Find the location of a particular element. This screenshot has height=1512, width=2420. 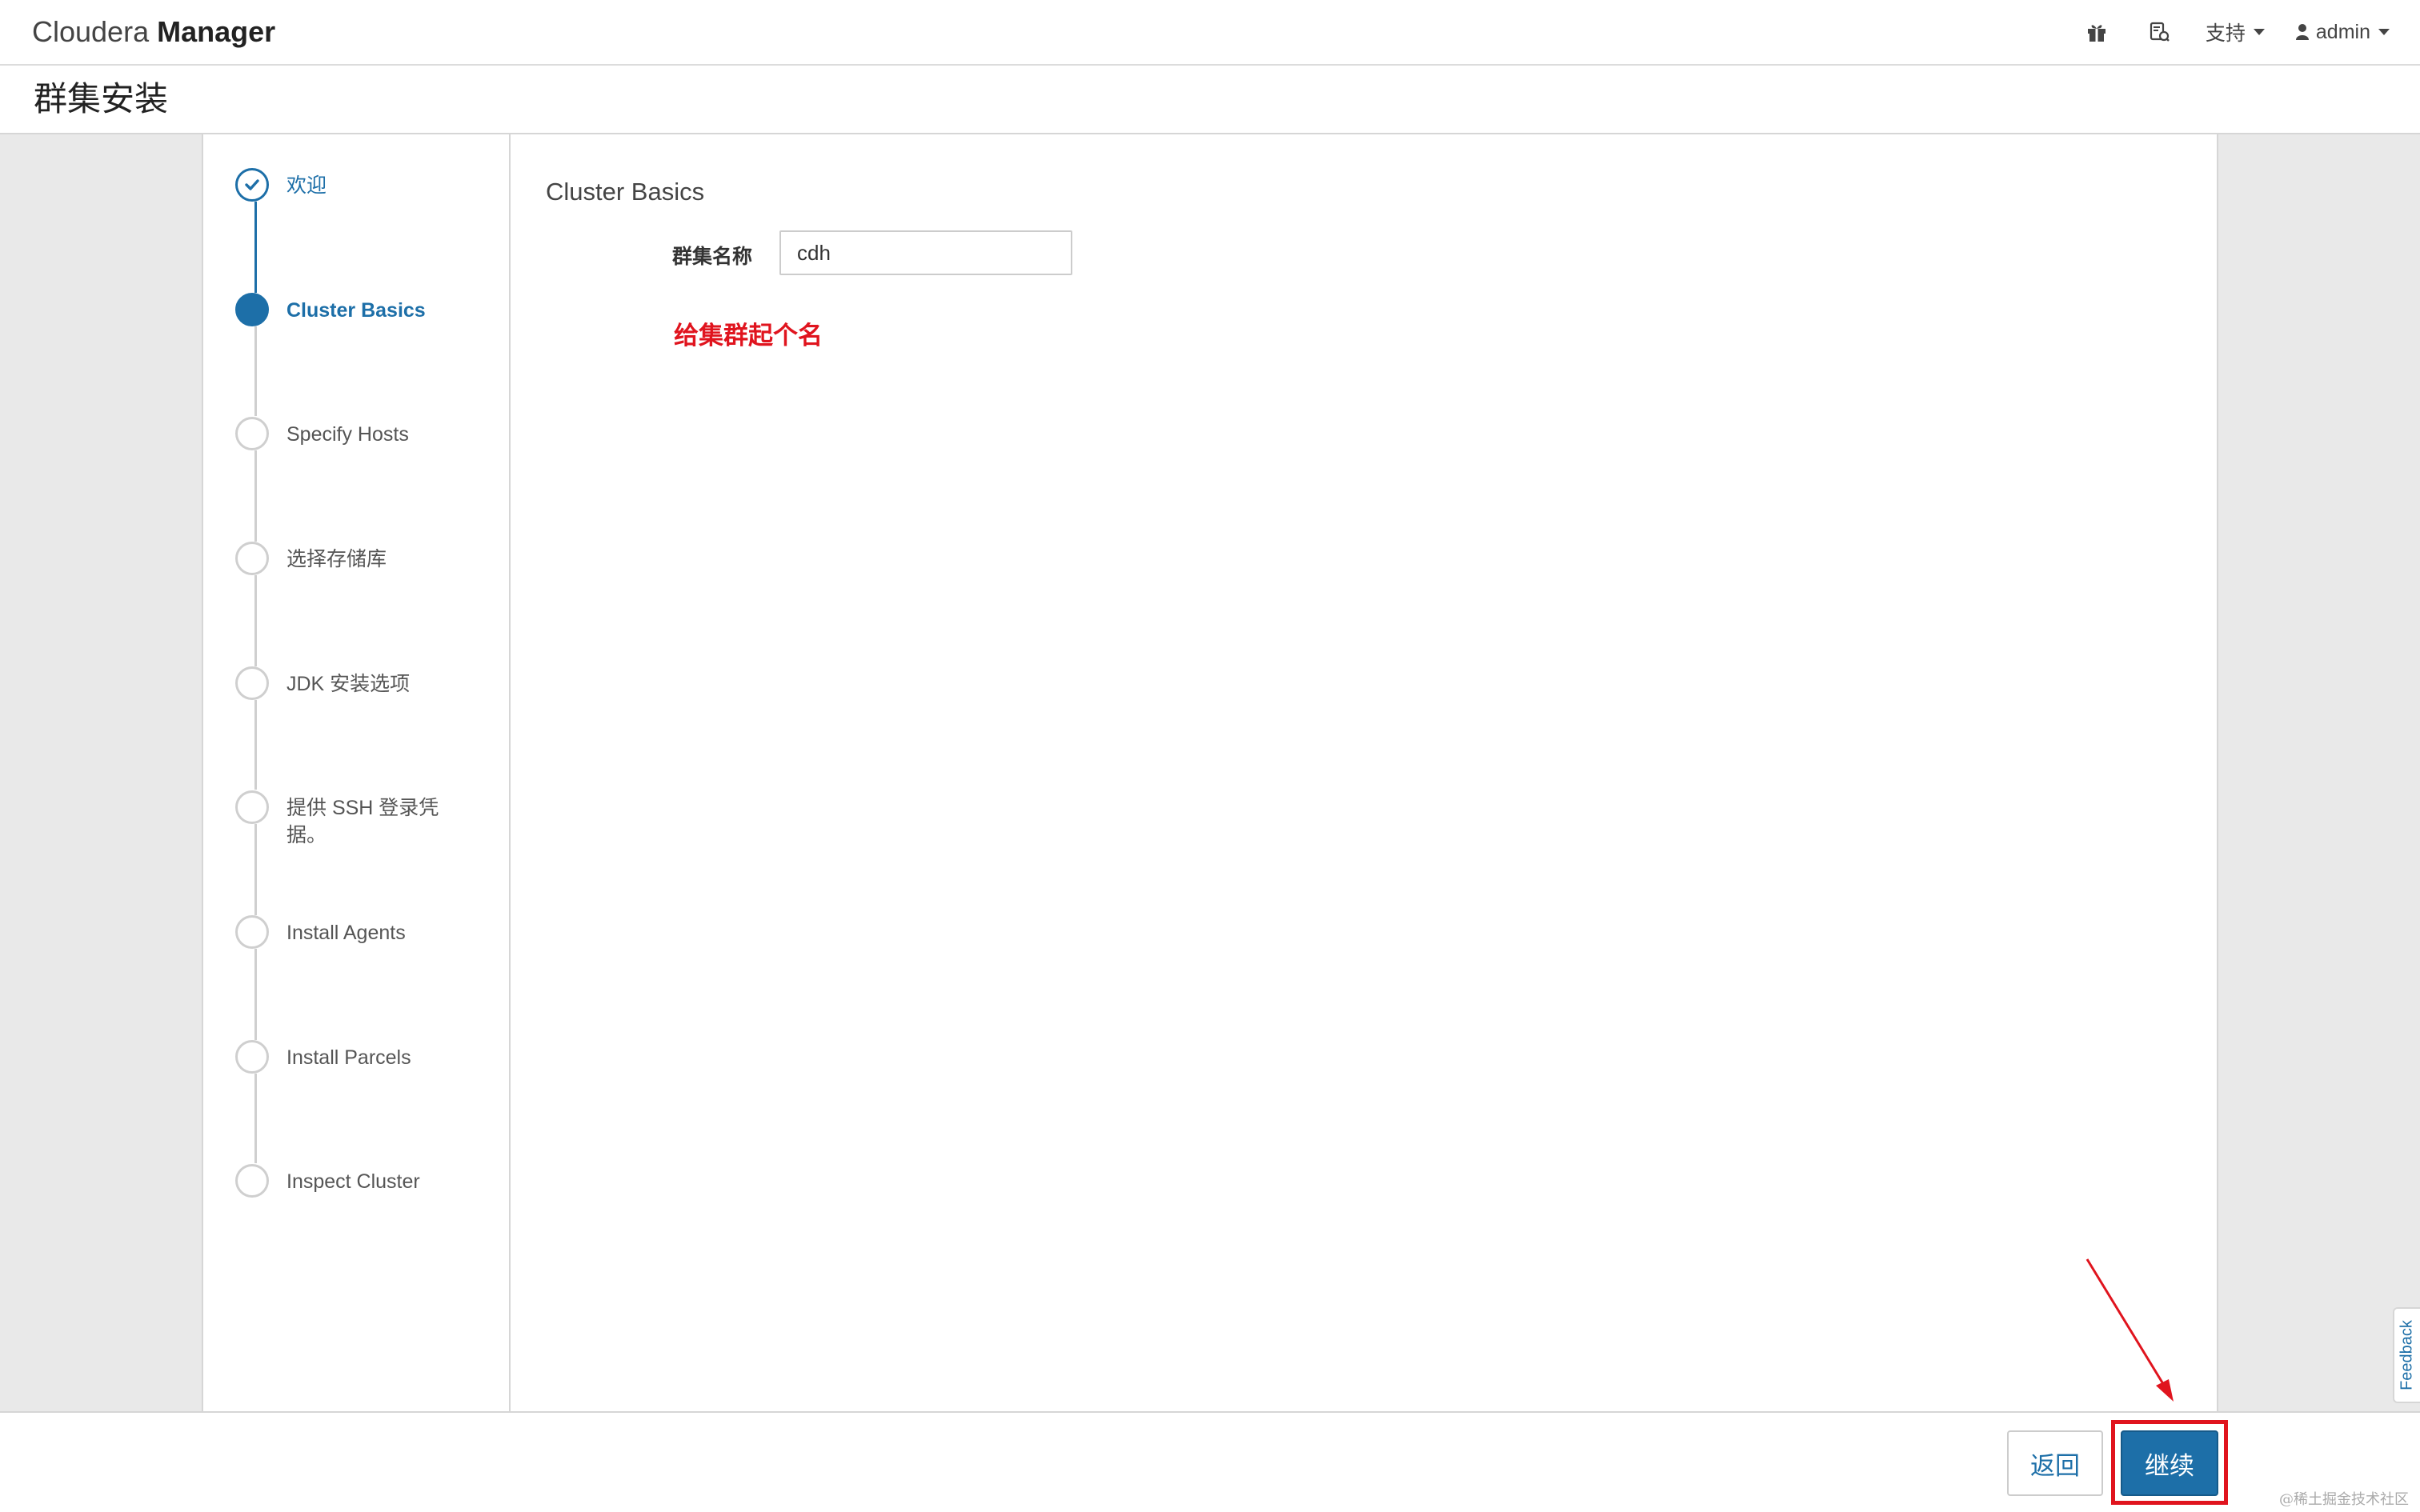

user-dropdown-label: admin is located at coordinates (2342, 31).